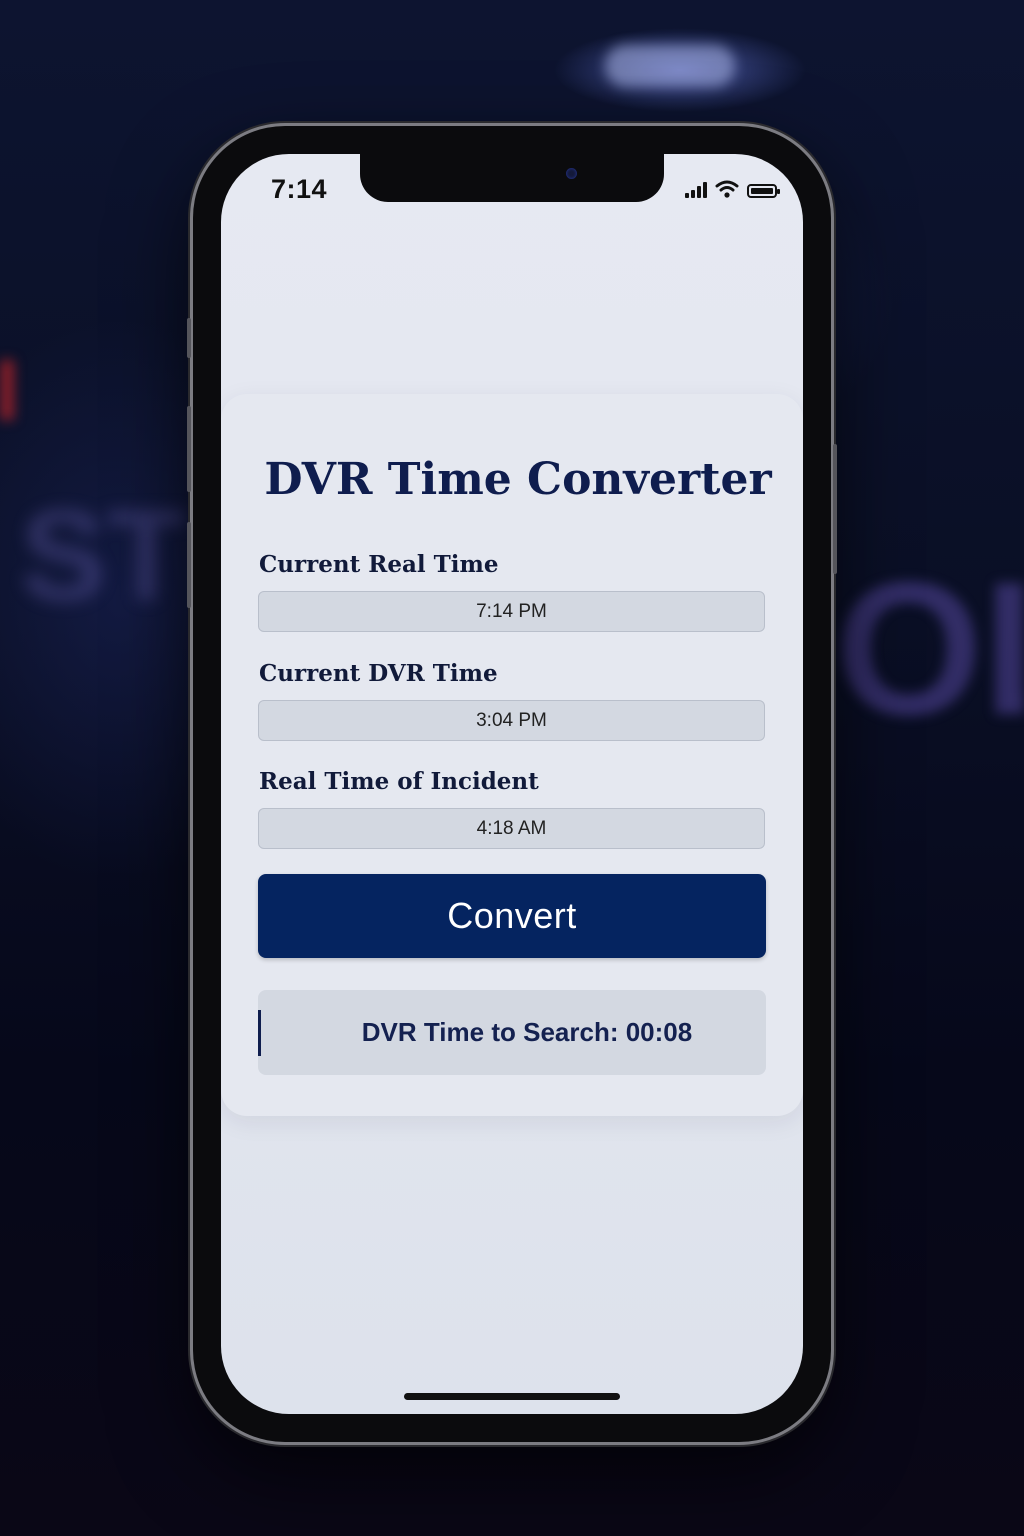  I want to click on incident-time-label: Real Time of Incident, so click(399, 781).